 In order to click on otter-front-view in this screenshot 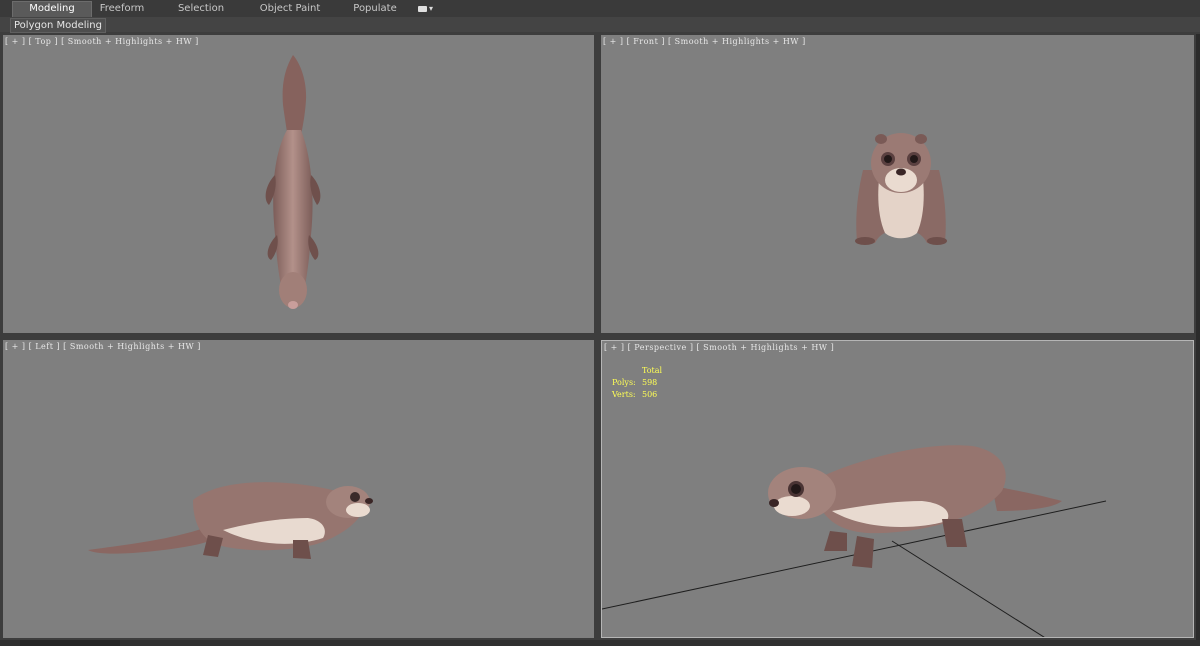, I will do `click(901, 189)`.